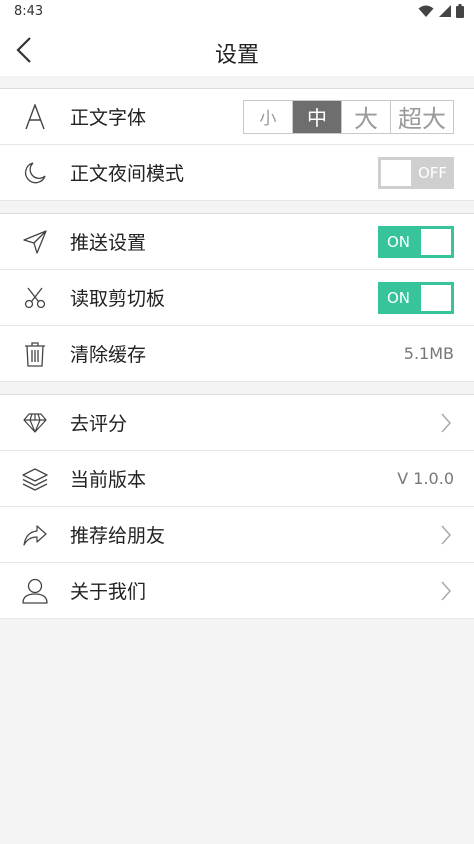 This screenshot has height=844, width=474. What do you see at coordinates (237, 173) in the screenshot?
I see `row-night-mode: 正文夜间模式 OFF` at bounding box center [237, 173].